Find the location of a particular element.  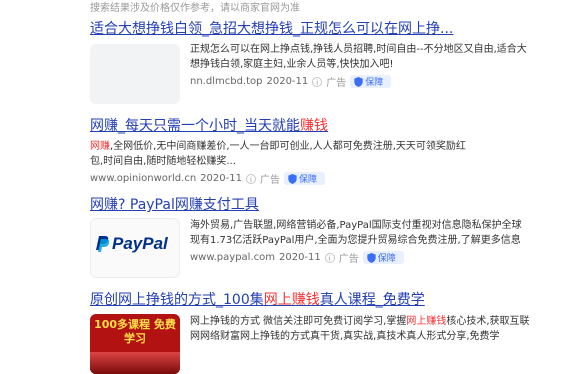

result-3-thumbnail: PayPal is located at coordinates (135, 248).